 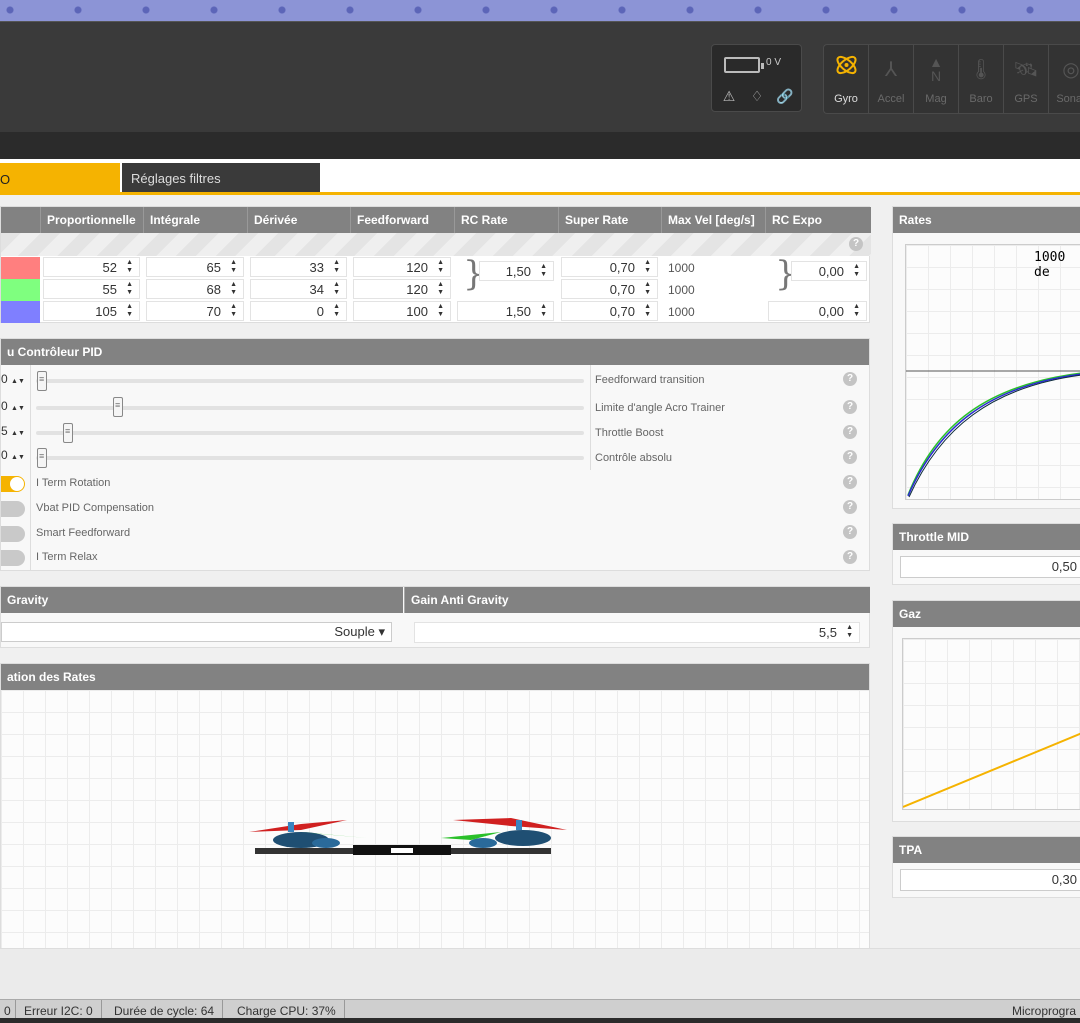 I want to click on absolute-control-slider, so click(x=310, y=458).